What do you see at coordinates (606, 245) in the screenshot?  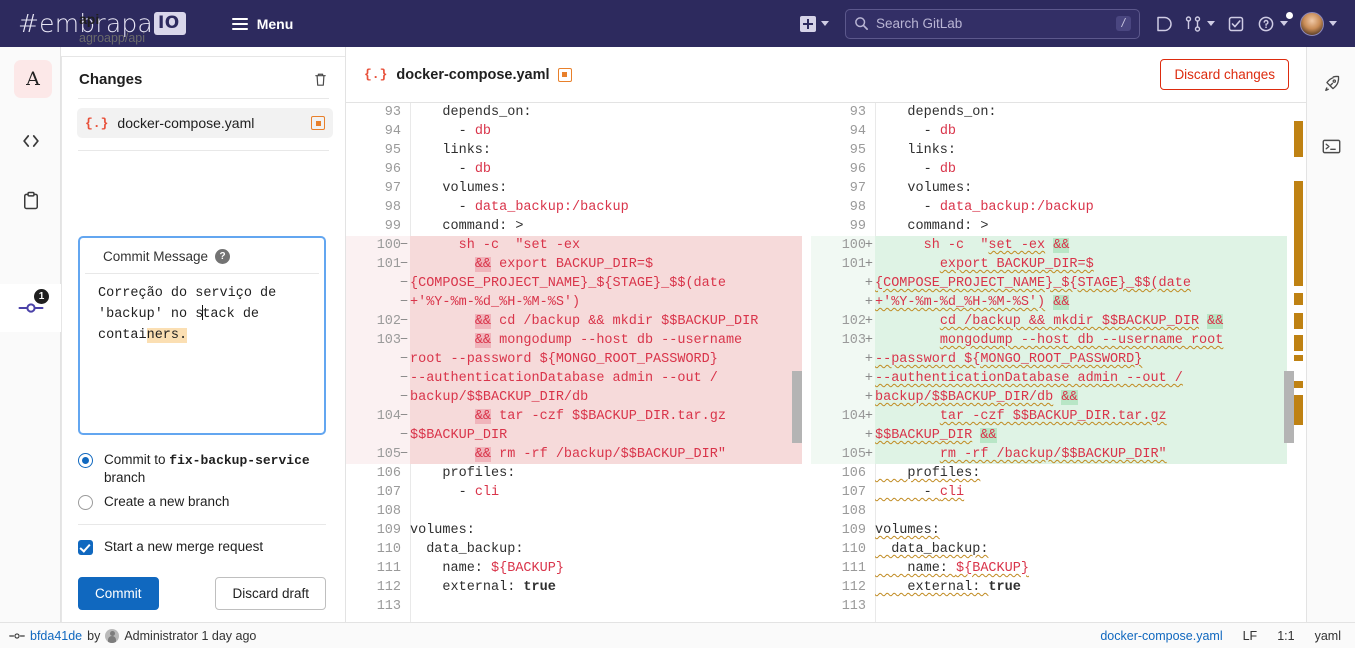 I see `code-line: sh -c "set -ex` at bounding box center [606, 245].